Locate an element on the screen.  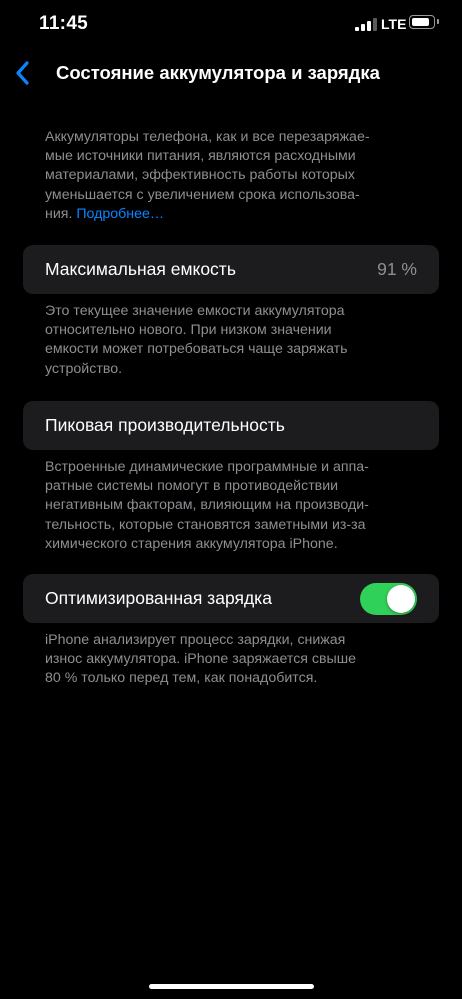
footer-line: ратные системы помогут в противодействии is located at coordinates (192, 486).